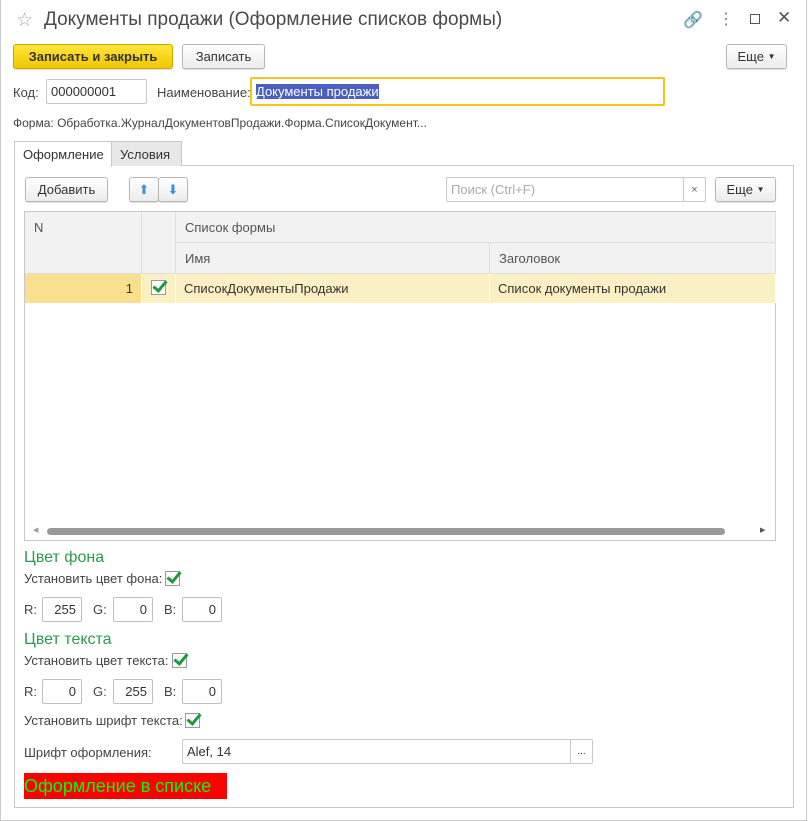  Describe the element at coordinates (63, 154) in the screenshot. I see `tab-design: Оформление` at that location.